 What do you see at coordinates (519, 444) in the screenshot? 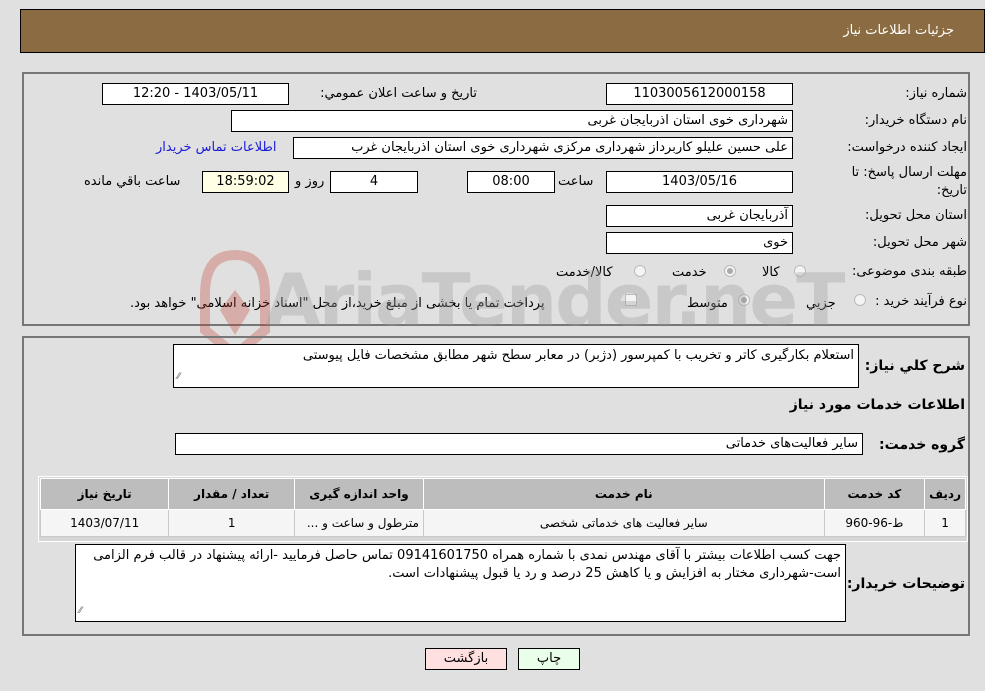
I see `service-group-field: سایر فعالیت‌های خدماتی` at bounding box center [519, 444].